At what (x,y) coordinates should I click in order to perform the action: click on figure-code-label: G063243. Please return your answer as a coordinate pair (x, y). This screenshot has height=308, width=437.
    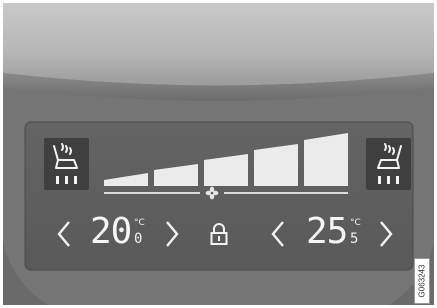
    Looking at the image, I should click on (422, 281).